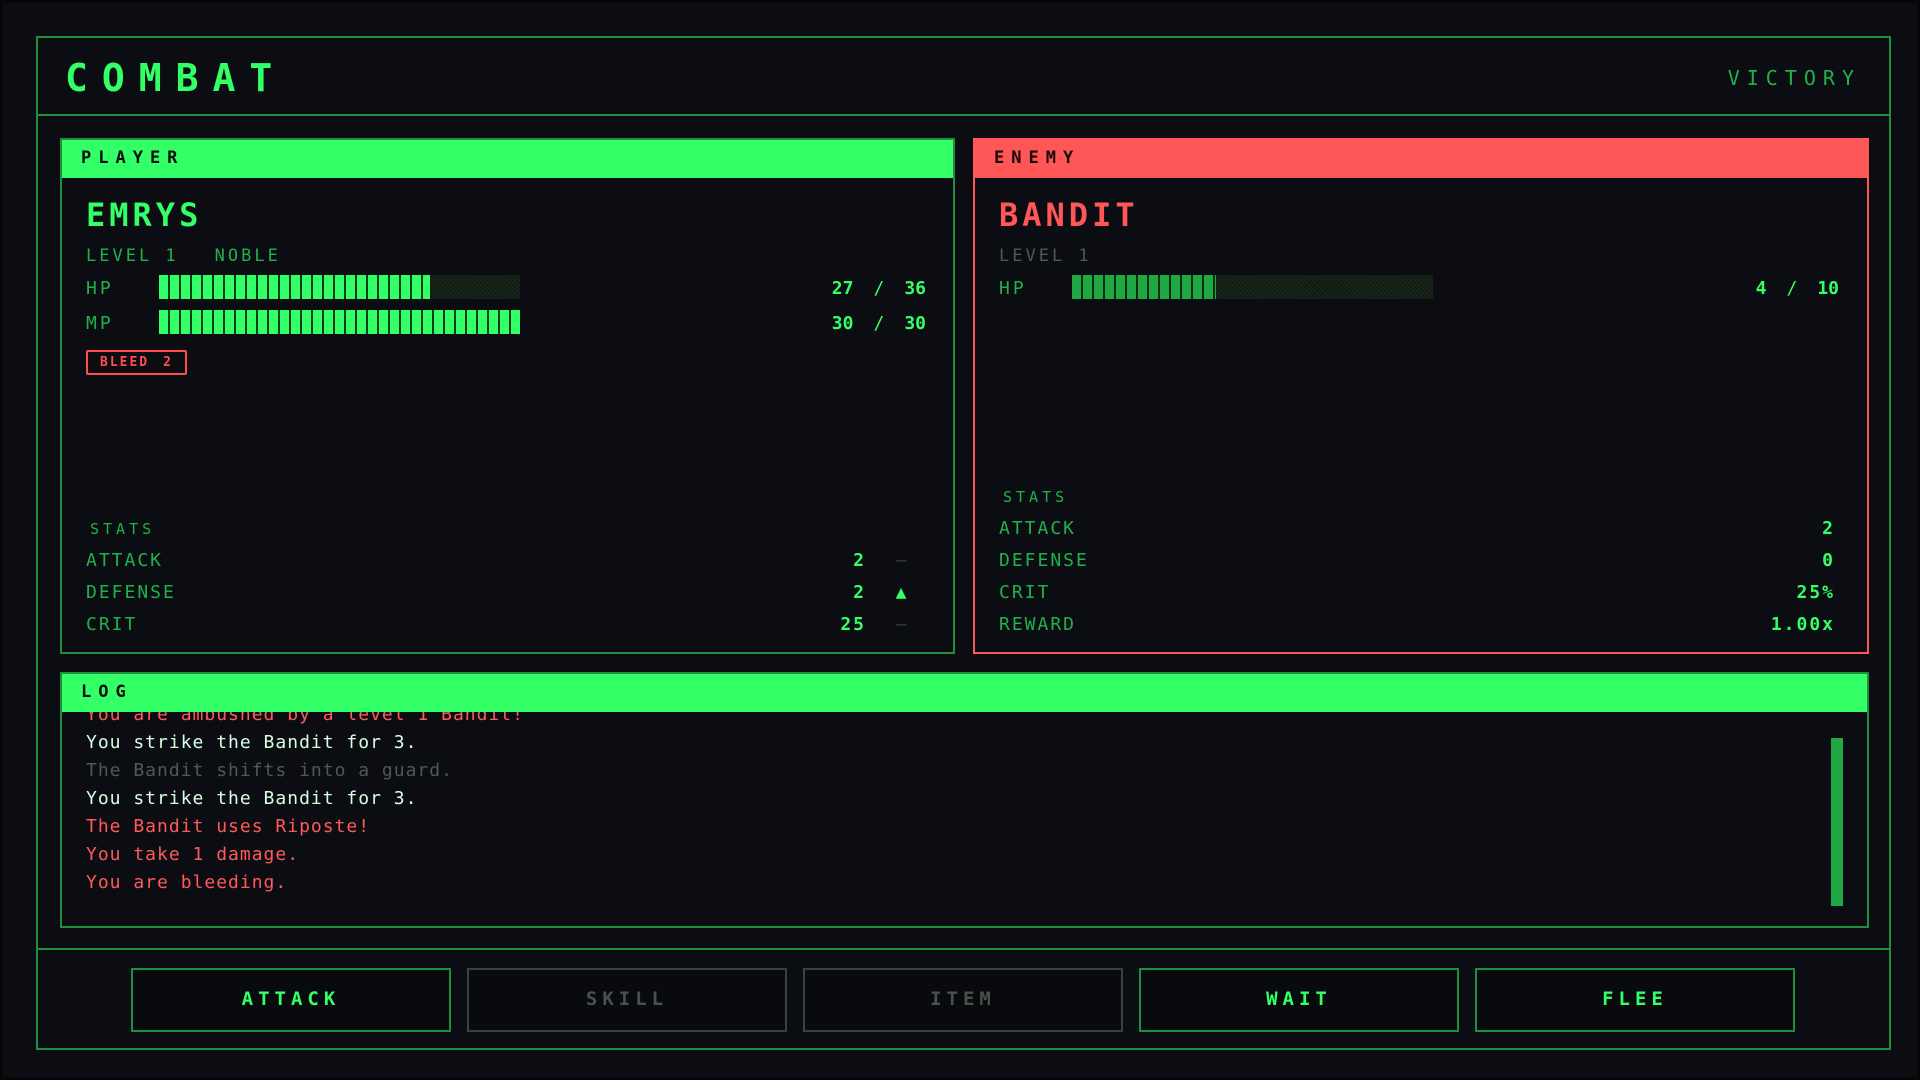  Describe the element at coordinates (1837, 822) in the screenshot. I see `log-scrollbar` at that location.